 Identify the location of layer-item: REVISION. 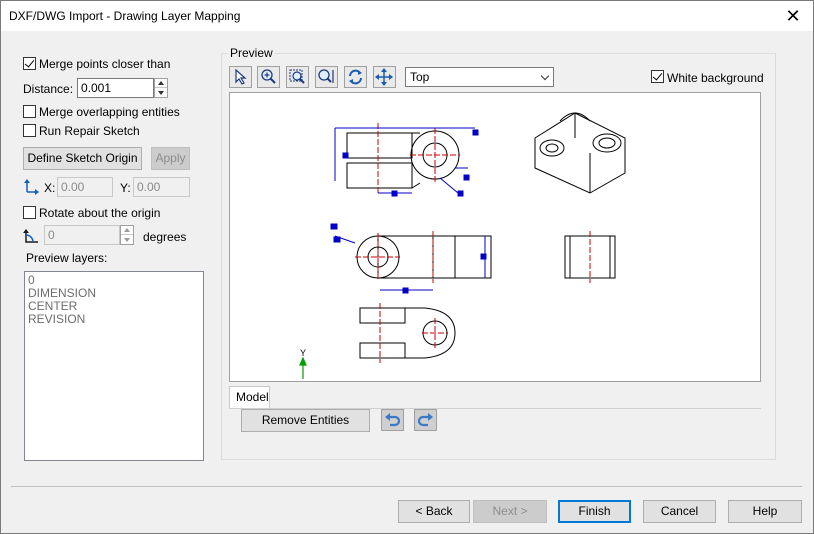
(114, 319).